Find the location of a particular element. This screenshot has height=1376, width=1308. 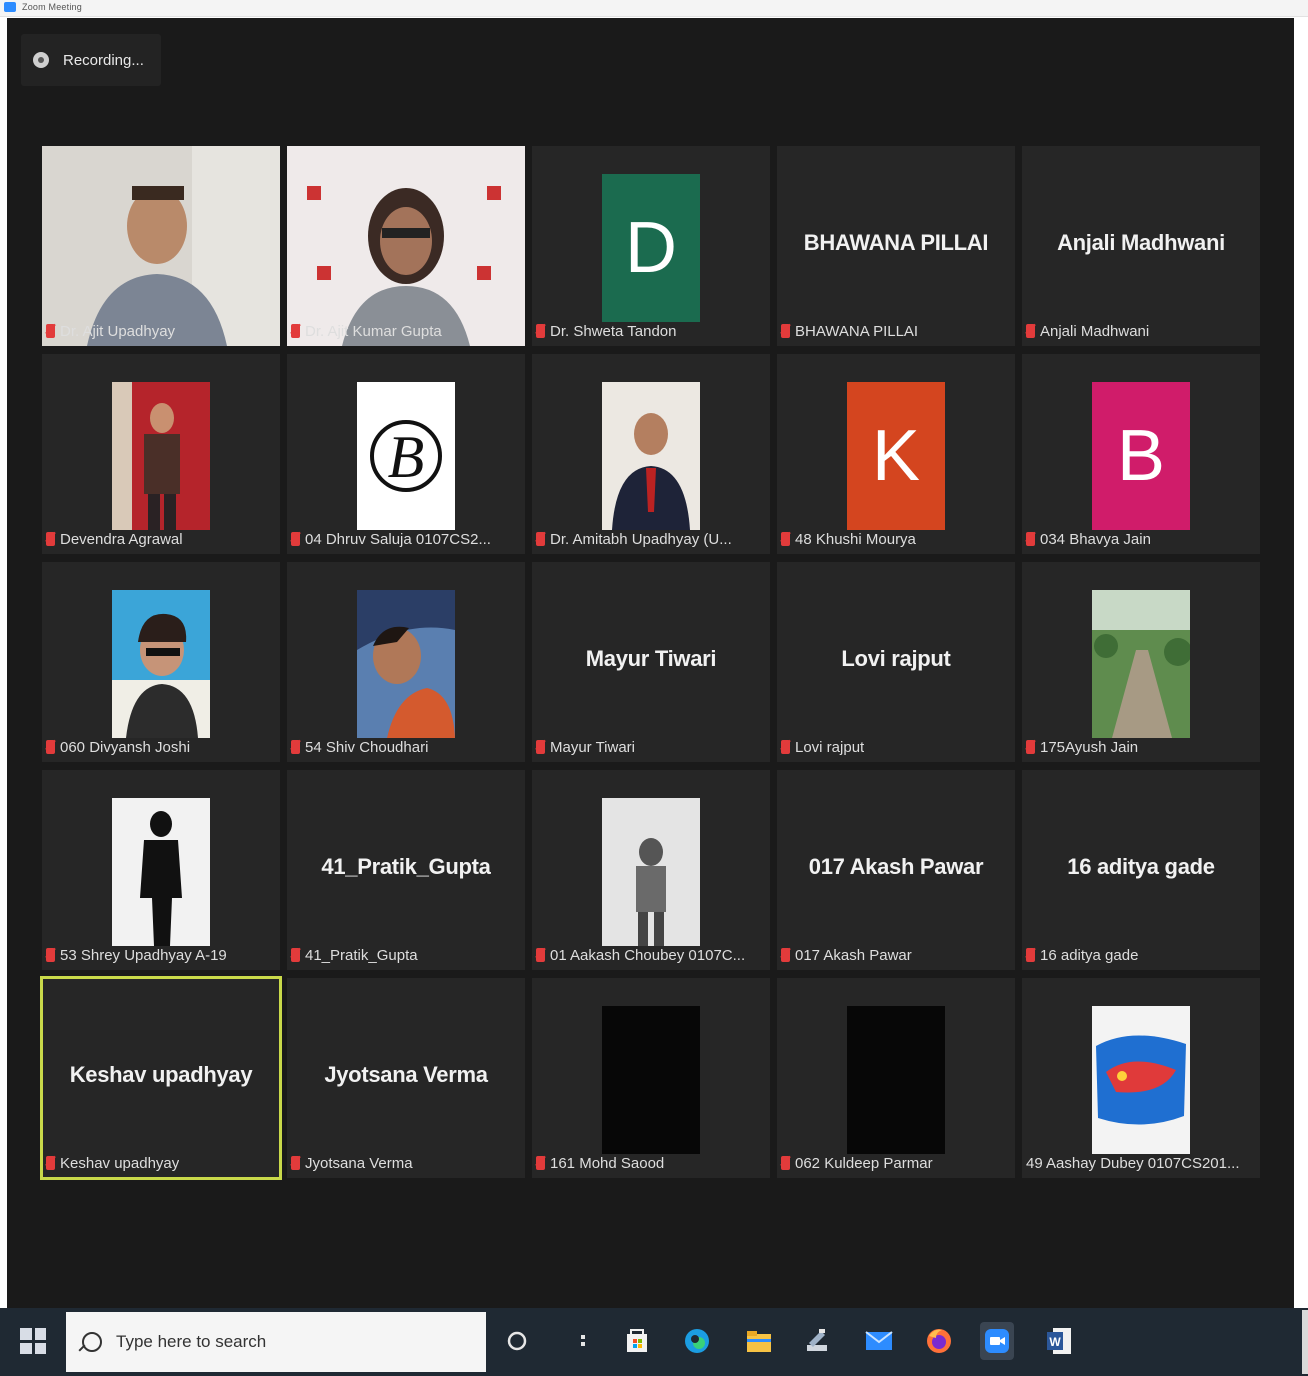

participant-tile-41-pratik-gupta: 41_Pratik_Gupta 41_Pratik_Gupta is located at coordinates (406, 870).